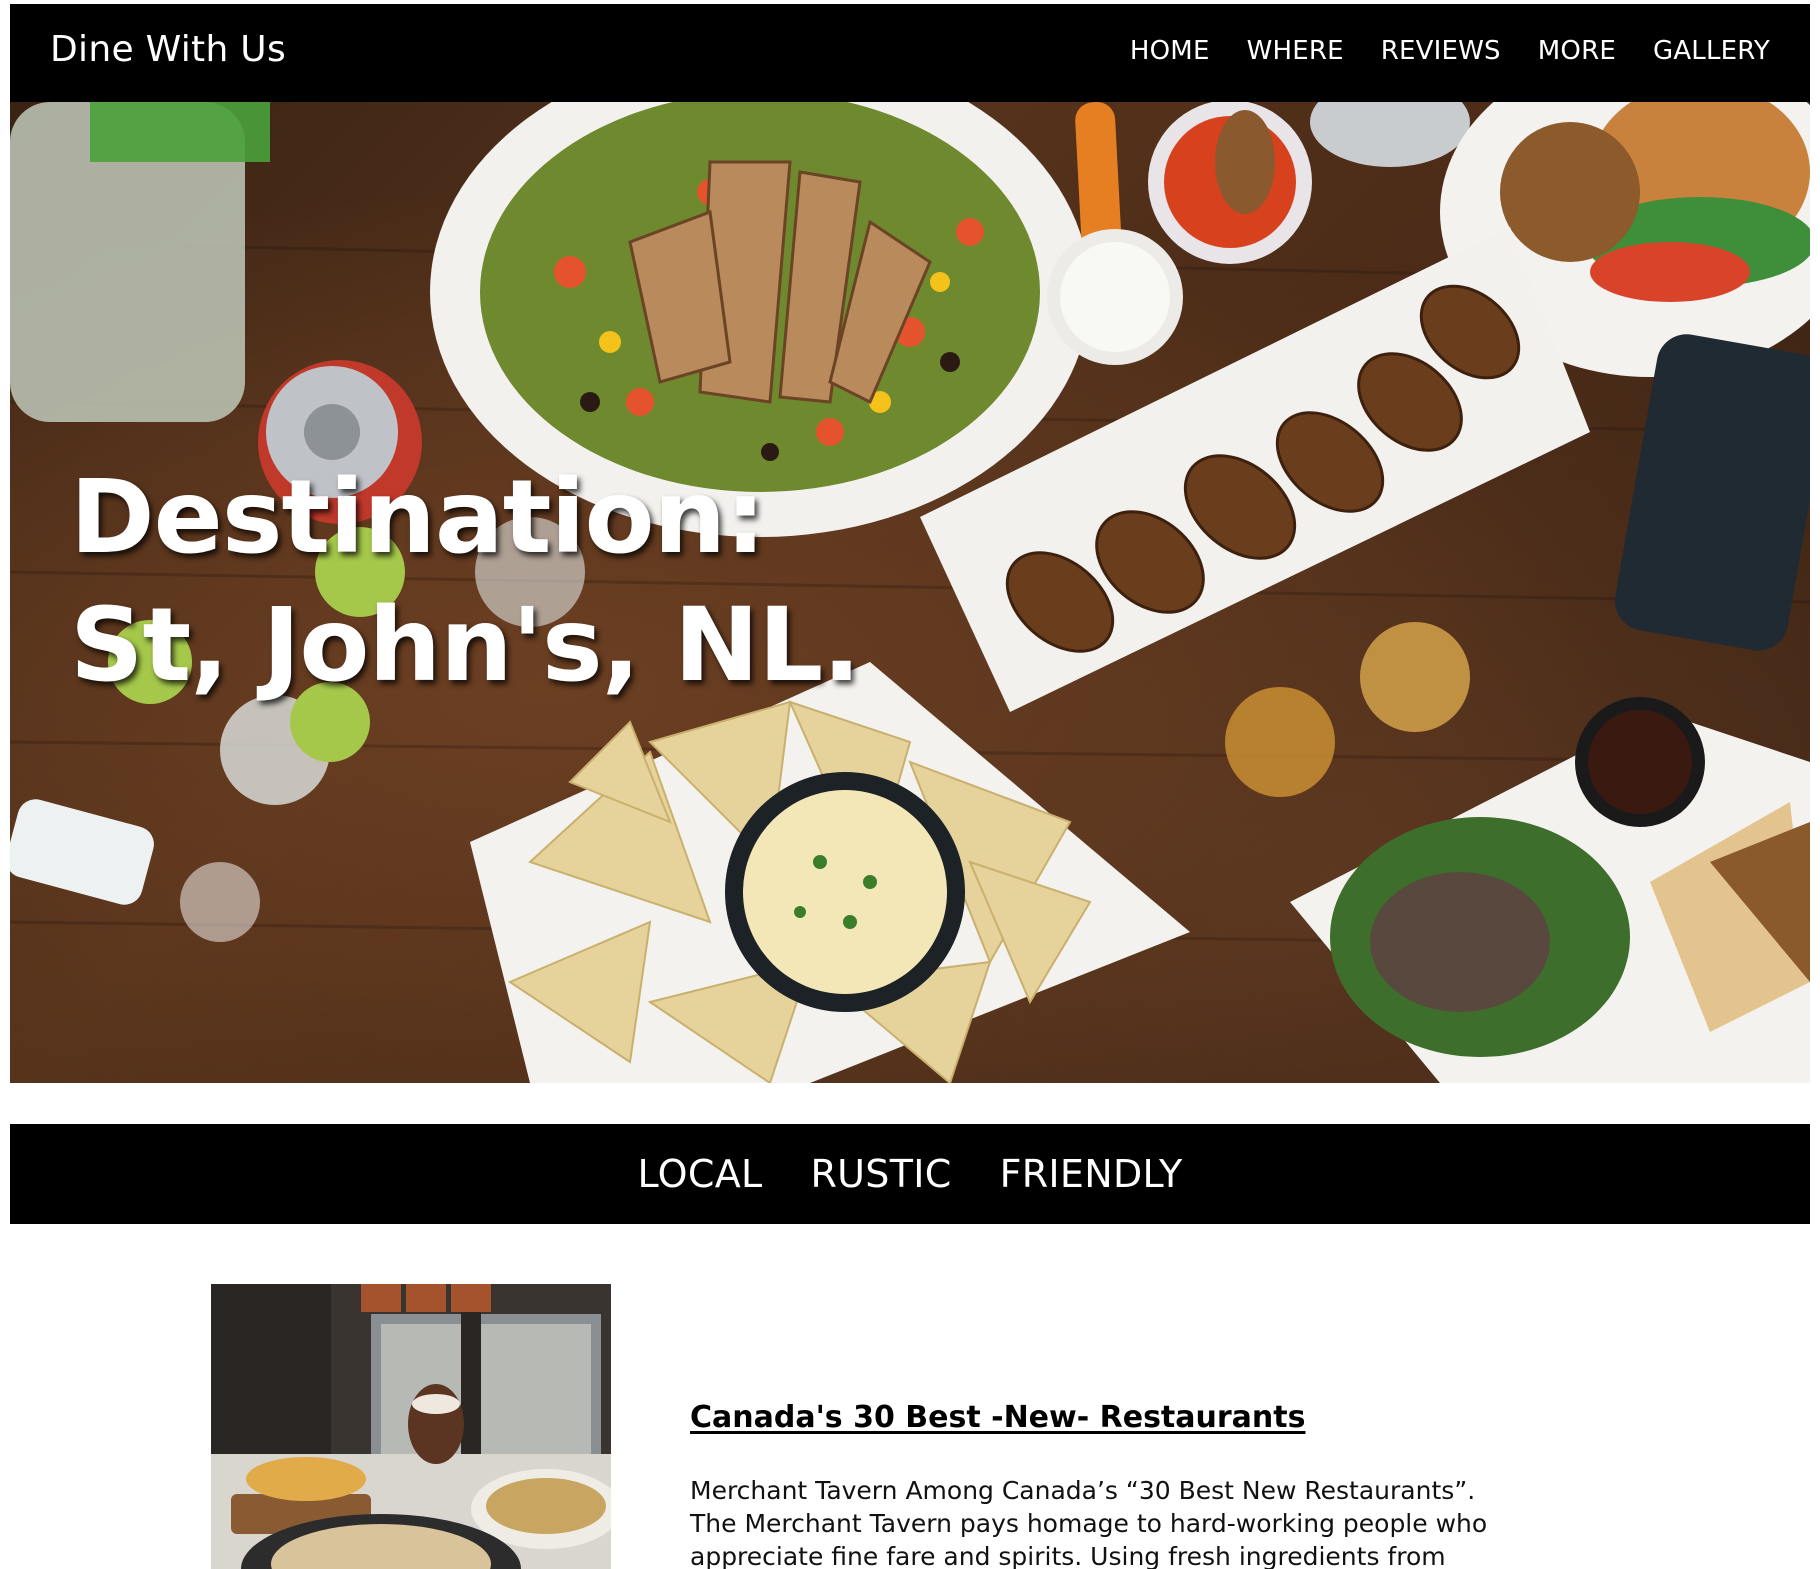  Describe the element at coordinates (168, 49) in the screenshot. I see `site-brand: Dine With Us` at that location.